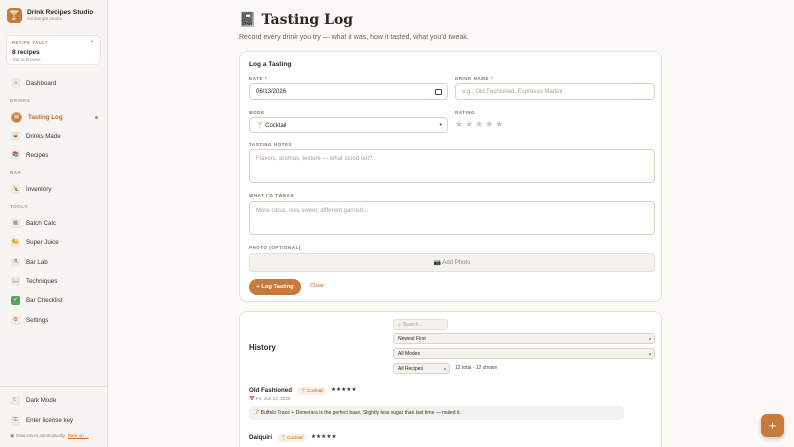 The image size is (794, 447). I want to click on recipe-filter-value: All Recipes, so click(411, 368).